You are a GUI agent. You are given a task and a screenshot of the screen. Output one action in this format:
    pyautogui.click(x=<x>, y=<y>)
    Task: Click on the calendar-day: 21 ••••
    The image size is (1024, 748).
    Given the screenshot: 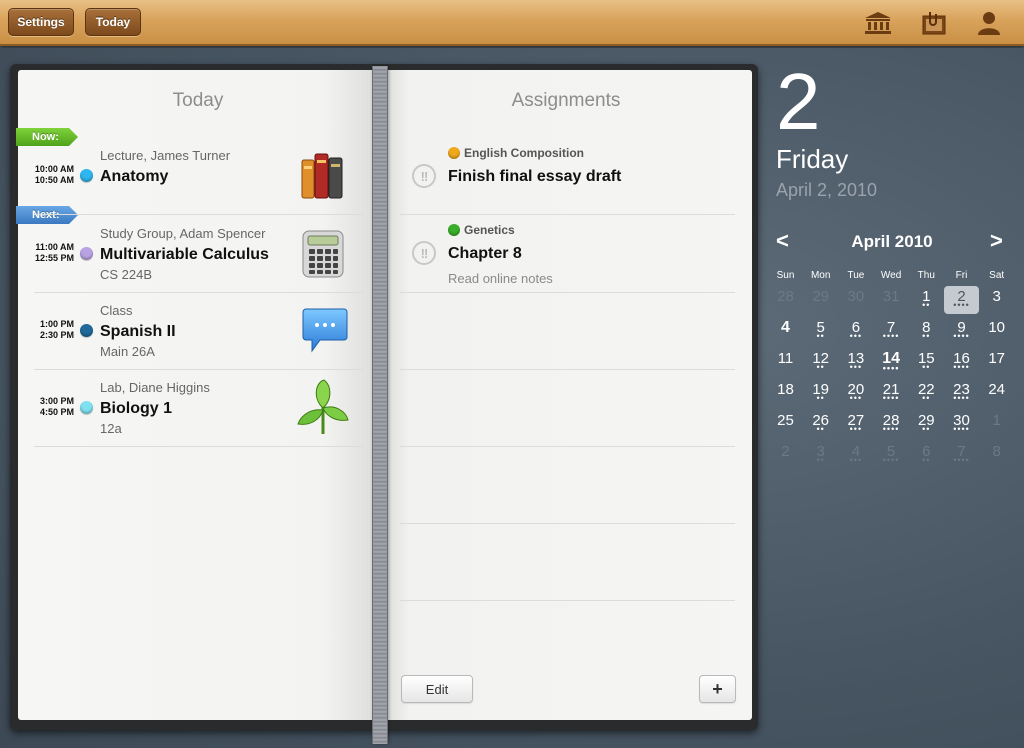 What is the action you would take?
    pyautogui.click(x=891, y=393)
    